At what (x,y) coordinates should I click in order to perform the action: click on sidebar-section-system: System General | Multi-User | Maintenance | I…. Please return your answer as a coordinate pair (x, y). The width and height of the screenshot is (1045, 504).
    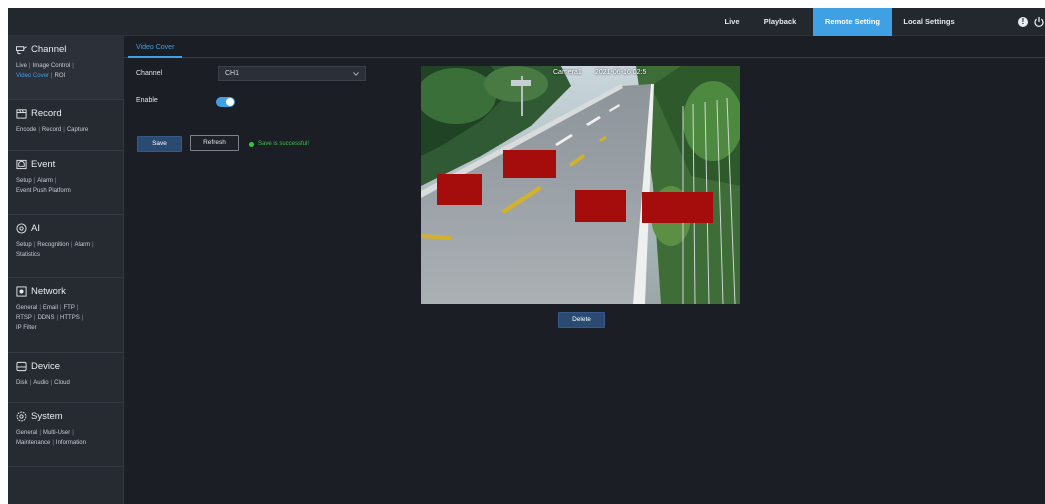
    Looking at the image, I should click on (66, 435).